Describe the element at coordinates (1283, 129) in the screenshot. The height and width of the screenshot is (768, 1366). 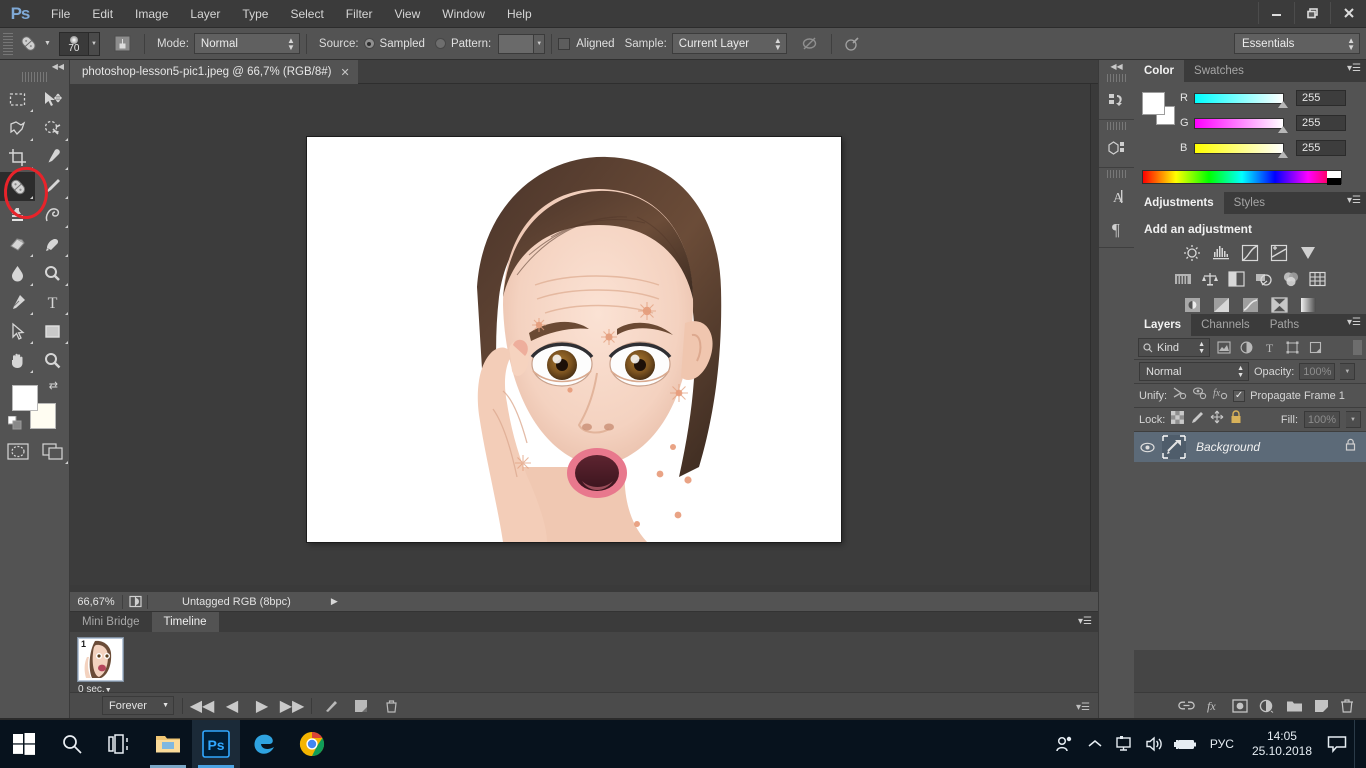
I see `green-slider-thumb` at that location.